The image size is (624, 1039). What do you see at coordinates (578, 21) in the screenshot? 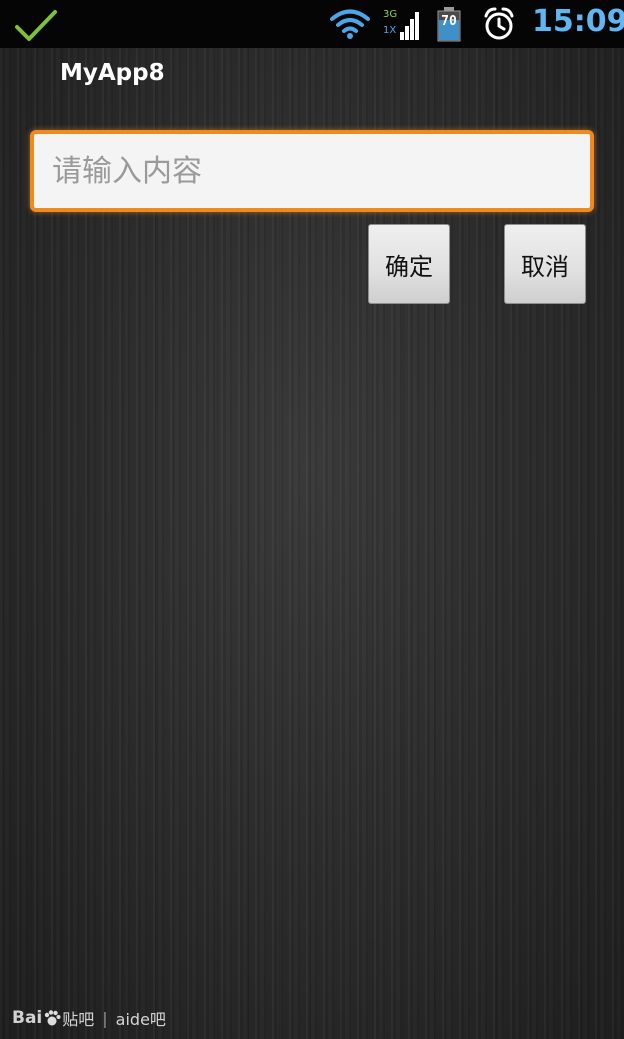
I see `status-time: 15:09` at bounding box center [578, 21].